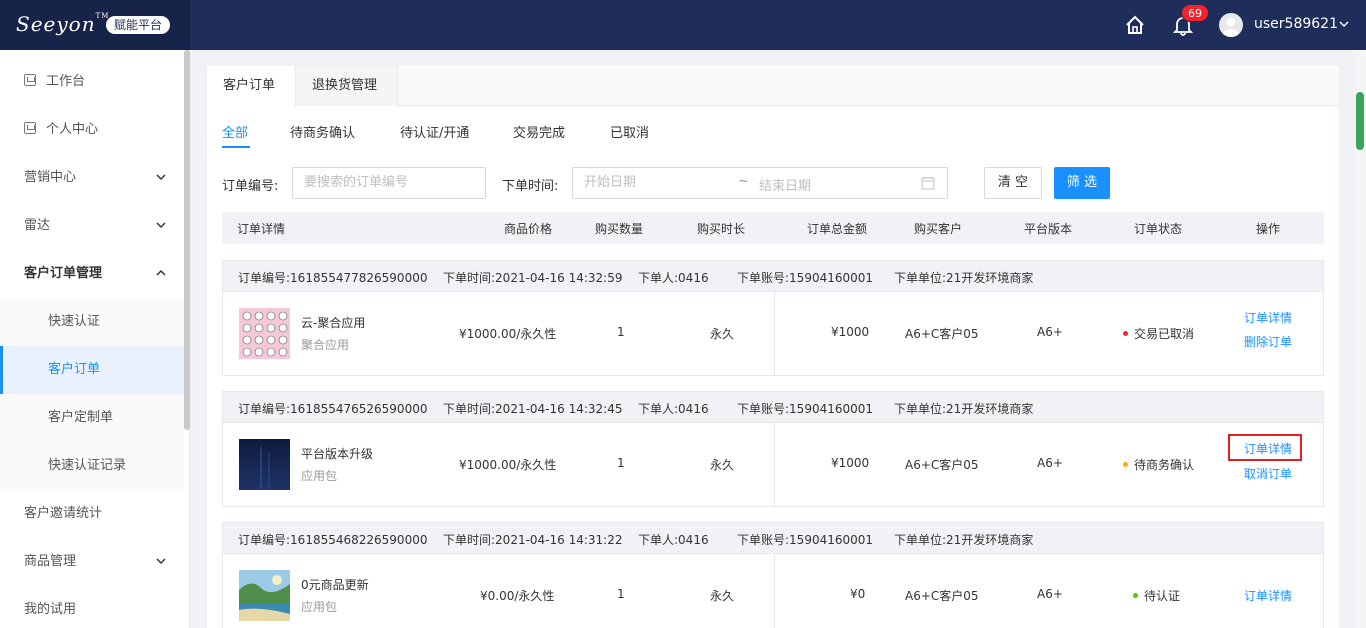  I want to click on col-version: 平台版本, so click(1048, 229).